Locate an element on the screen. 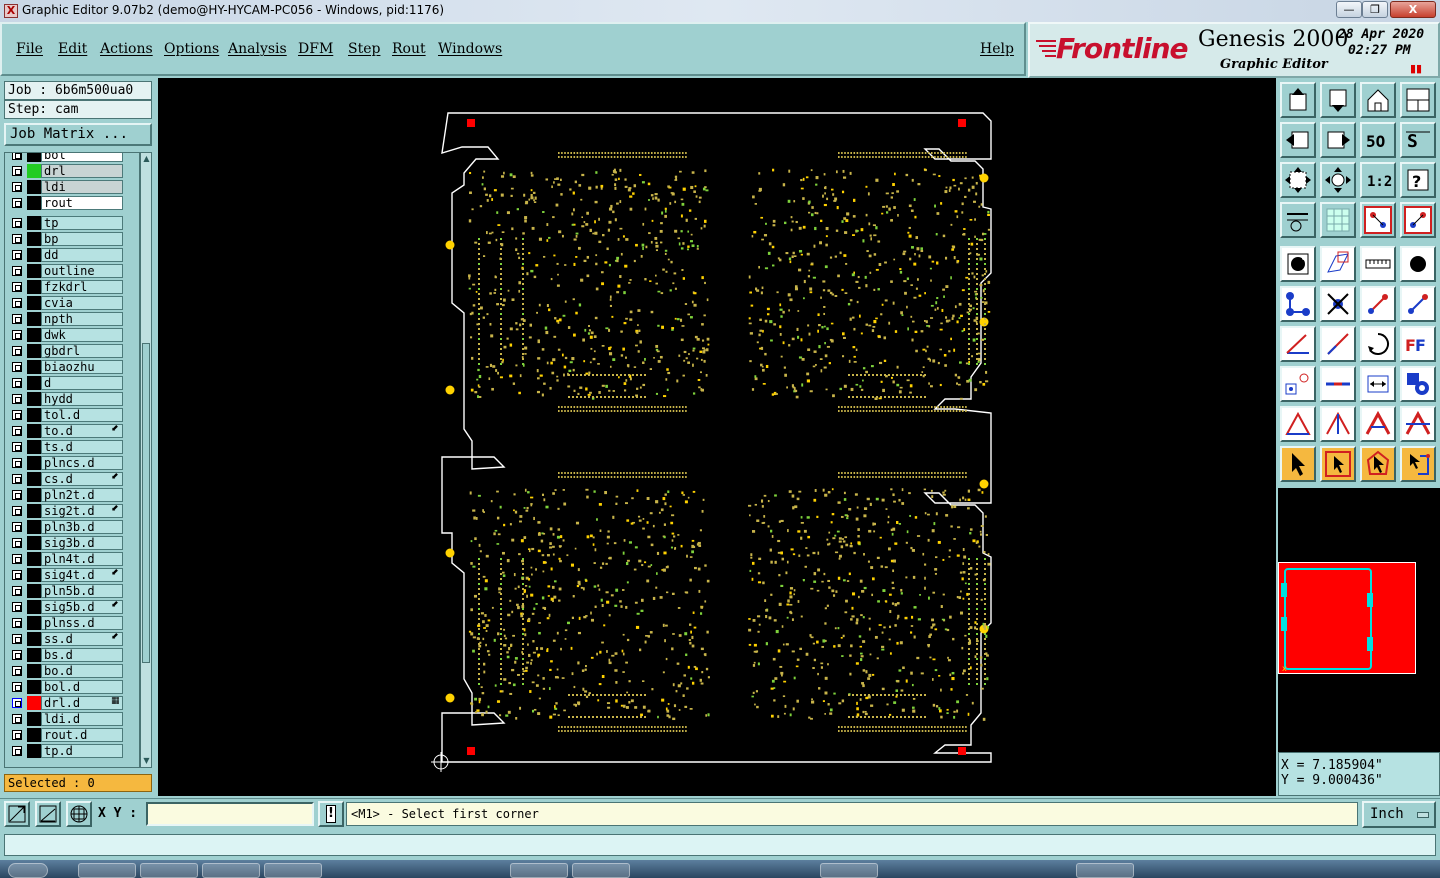  layer-name: pln4t.d is located at coordinates (82, 559).